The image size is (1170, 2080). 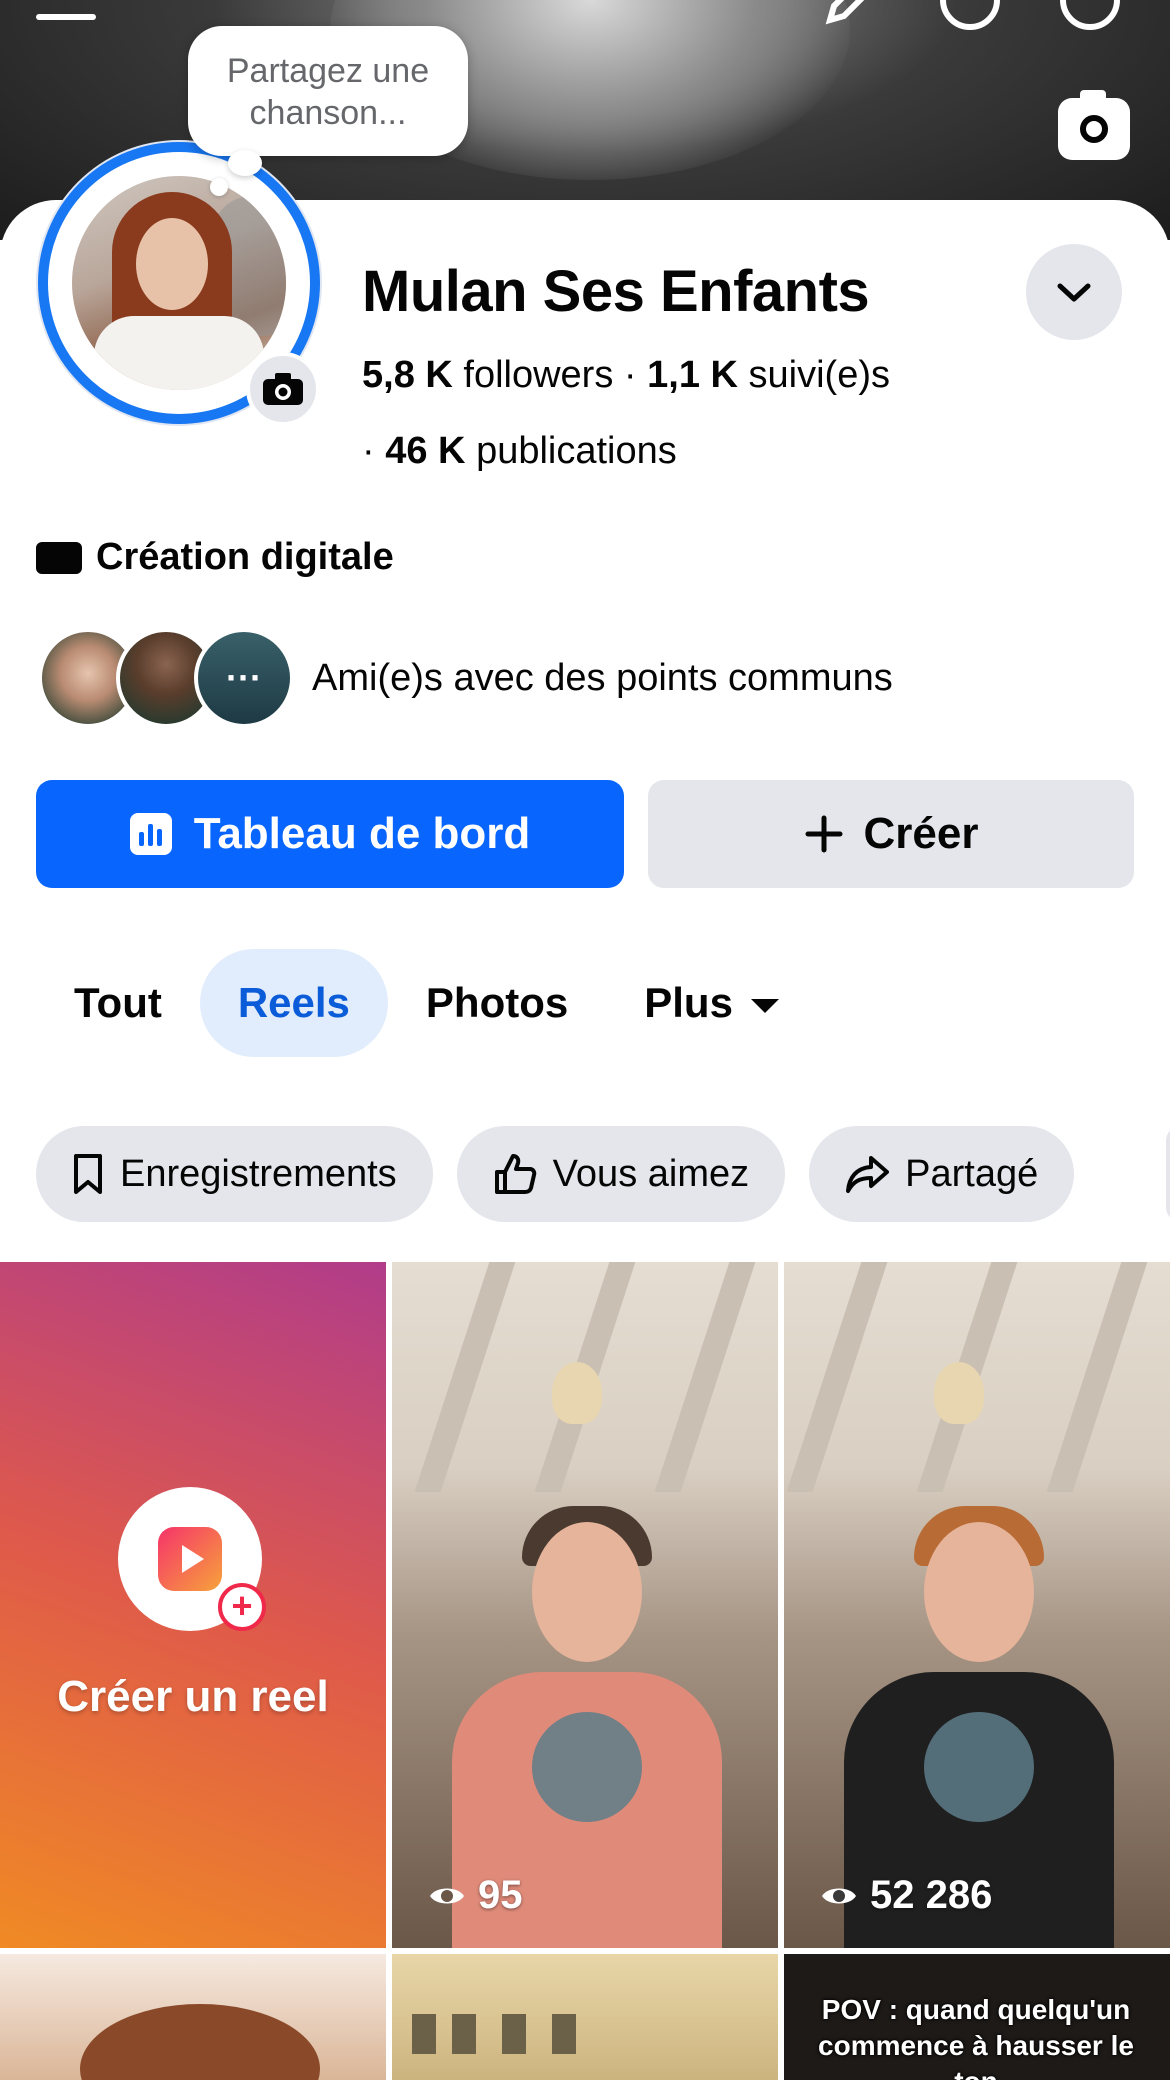 I want to click on plus-icon, so click(x=824, y=834).